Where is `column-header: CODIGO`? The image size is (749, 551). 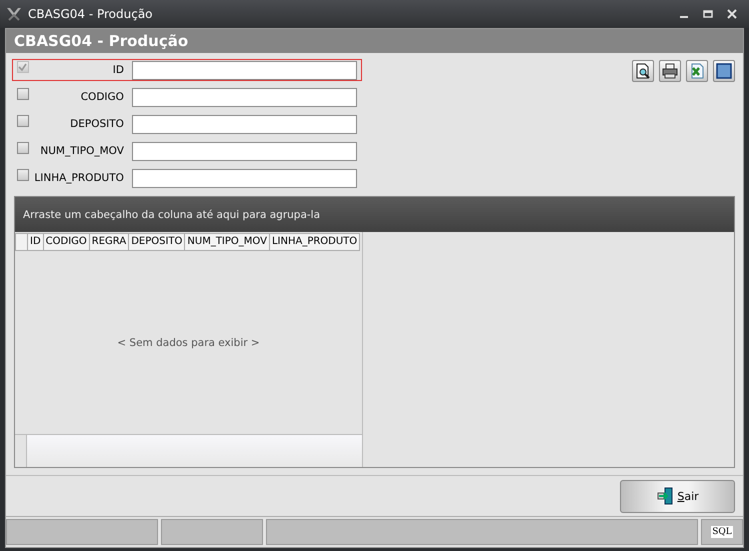 column-header: CODIGO is located at coordinates (67, 242).